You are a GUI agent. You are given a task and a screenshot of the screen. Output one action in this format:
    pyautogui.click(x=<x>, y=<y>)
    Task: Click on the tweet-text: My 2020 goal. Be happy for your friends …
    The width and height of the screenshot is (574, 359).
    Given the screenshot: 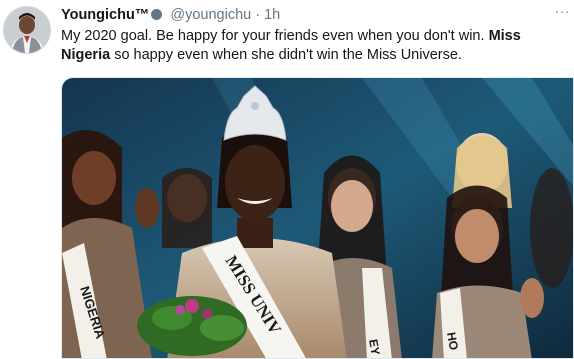 What is the action you would take?
    pyautogui.click(x=311, y=46)
    